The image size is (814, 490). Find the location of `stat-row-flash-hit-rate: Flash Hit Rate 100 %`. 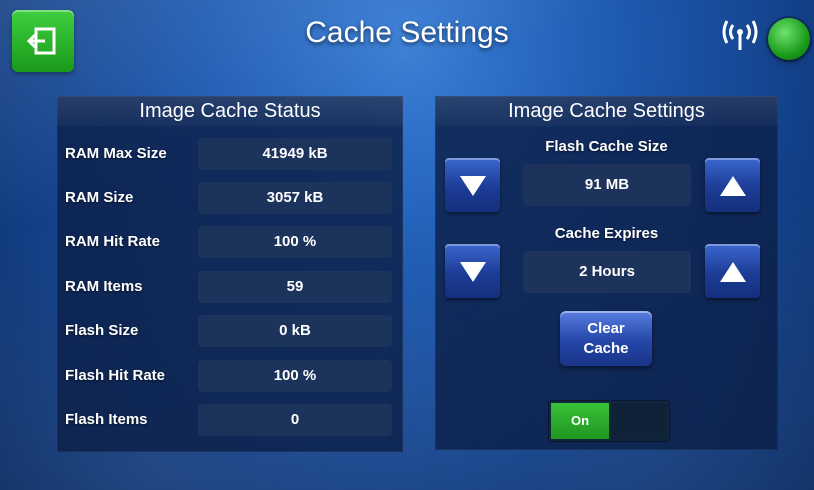

stat-row-flash-hit-rate: Flash Hit Rate 100 % is located at coordinates (230, 376).